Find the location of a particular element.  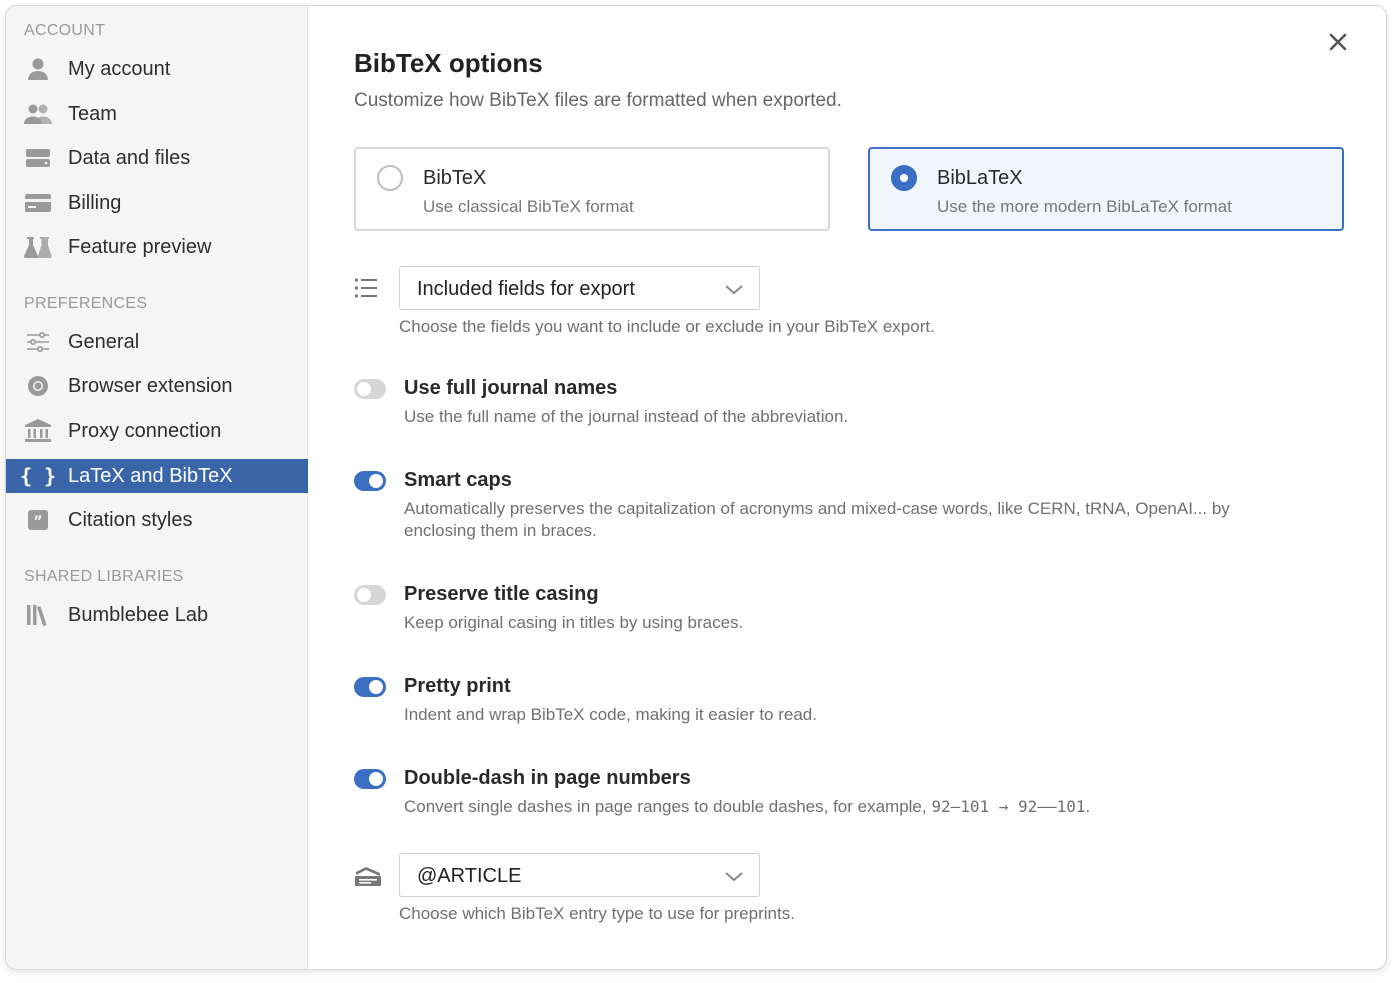

sidebar-item-team: Team is located at coordinates (157, 114).